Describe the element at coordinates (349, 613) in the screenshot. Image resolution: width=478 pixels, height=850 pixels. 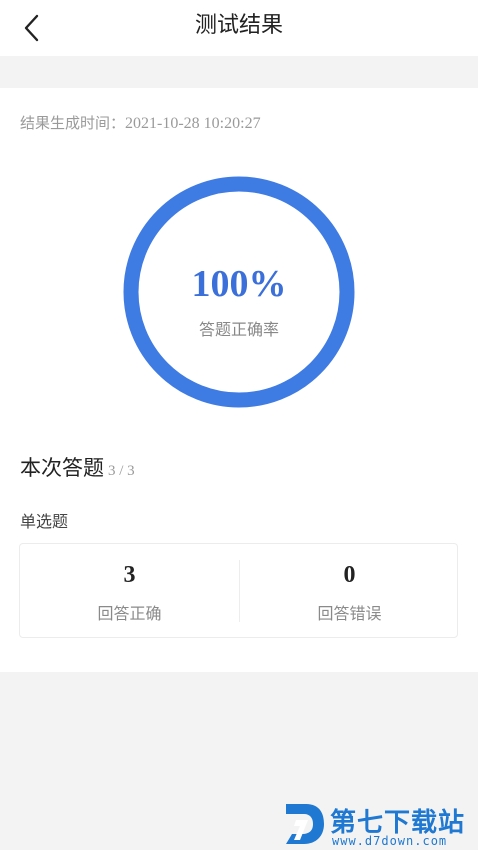
I see `wrong-label: 回答错误` at that location.